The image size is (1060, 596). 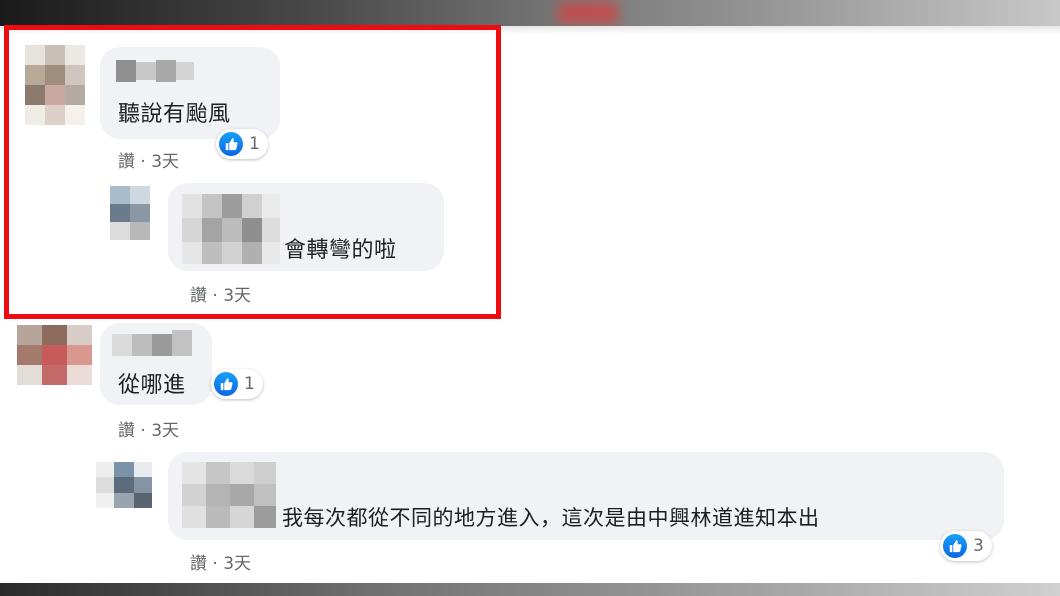 I want to click on reaction-count: 1, so click(x=249, y=384).